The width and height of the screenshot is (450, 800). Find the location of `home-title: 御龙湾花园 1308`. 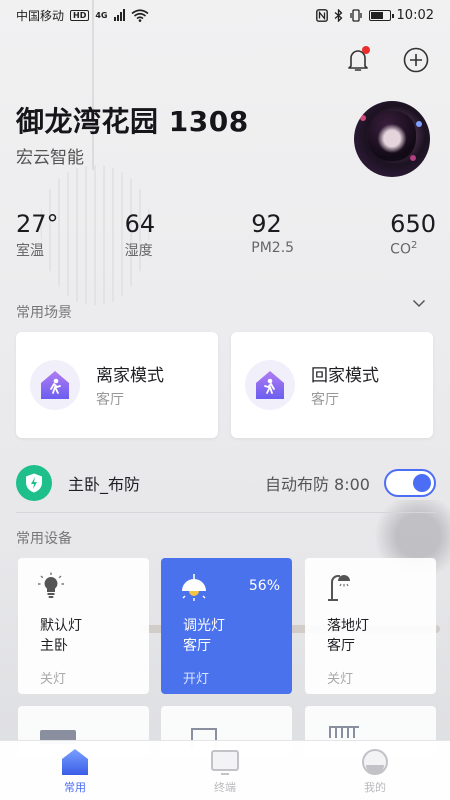

home-title: 御龙湾花园 1308 is located at coordinates (132, 121).